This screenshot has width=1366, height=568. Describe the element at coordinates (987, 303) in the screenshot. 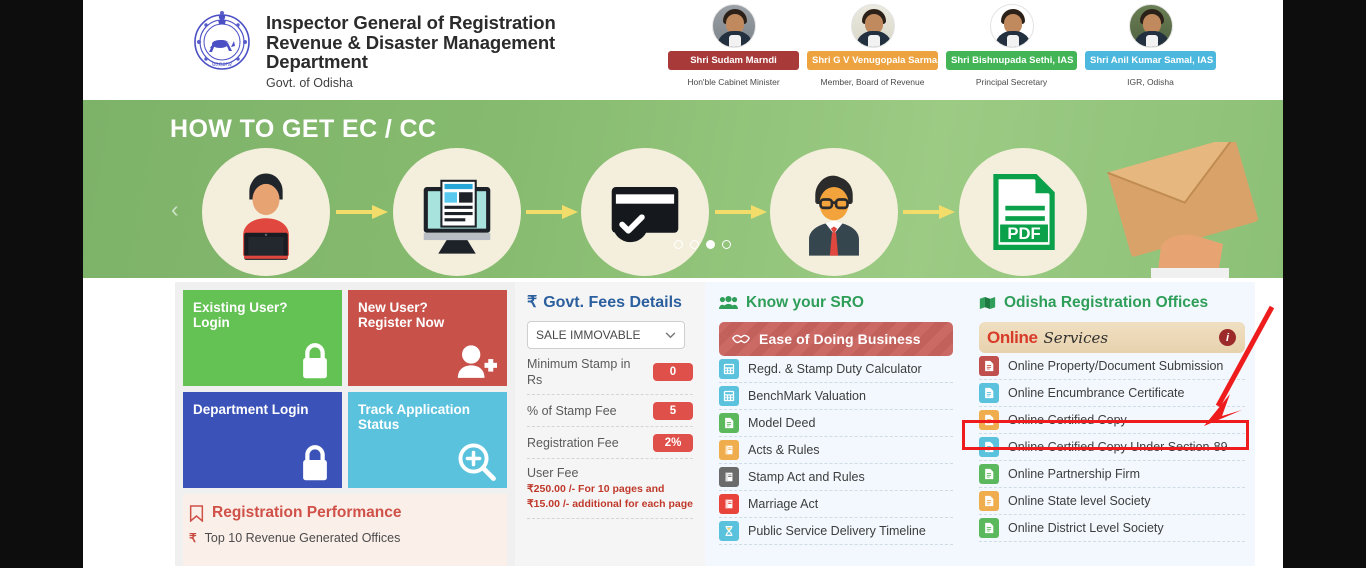

I see `map-icon` at that location.